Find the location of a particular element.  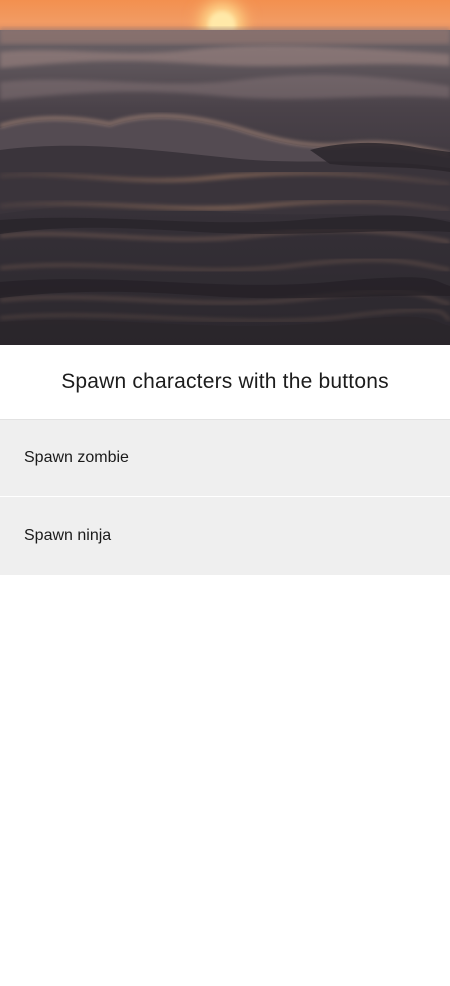

spawn-ninja-button: Spawn ninja is located at coordinates (225, 536).